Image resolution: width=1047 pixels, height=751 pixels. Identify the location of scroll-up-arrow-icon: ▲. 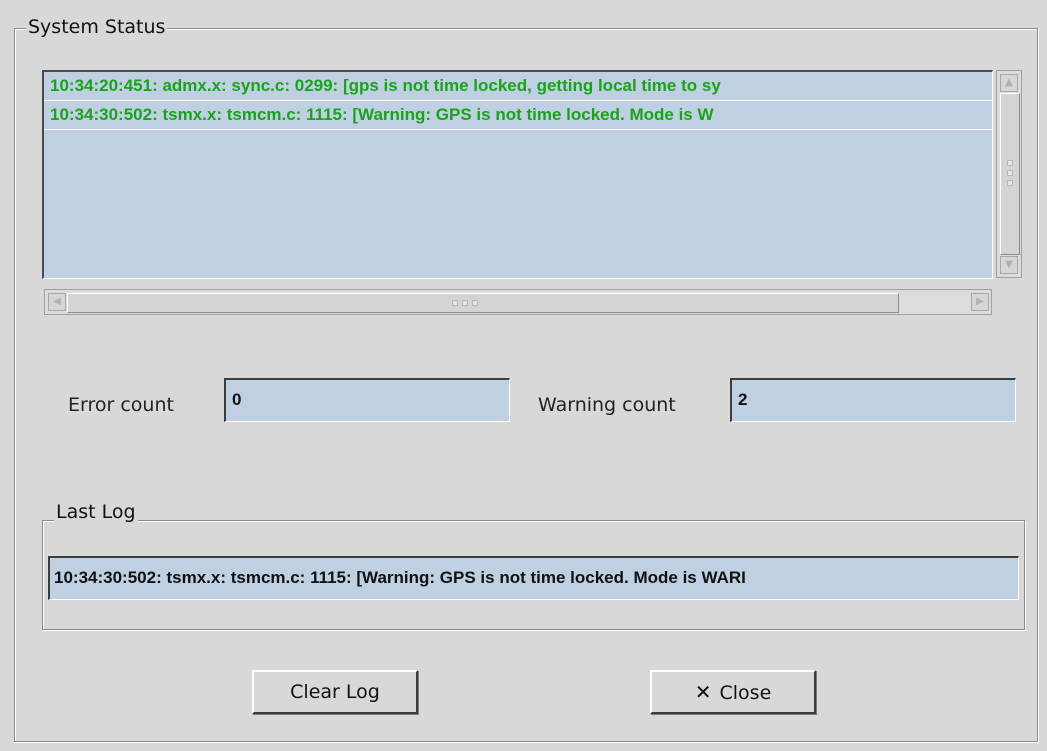
(1009, 83).